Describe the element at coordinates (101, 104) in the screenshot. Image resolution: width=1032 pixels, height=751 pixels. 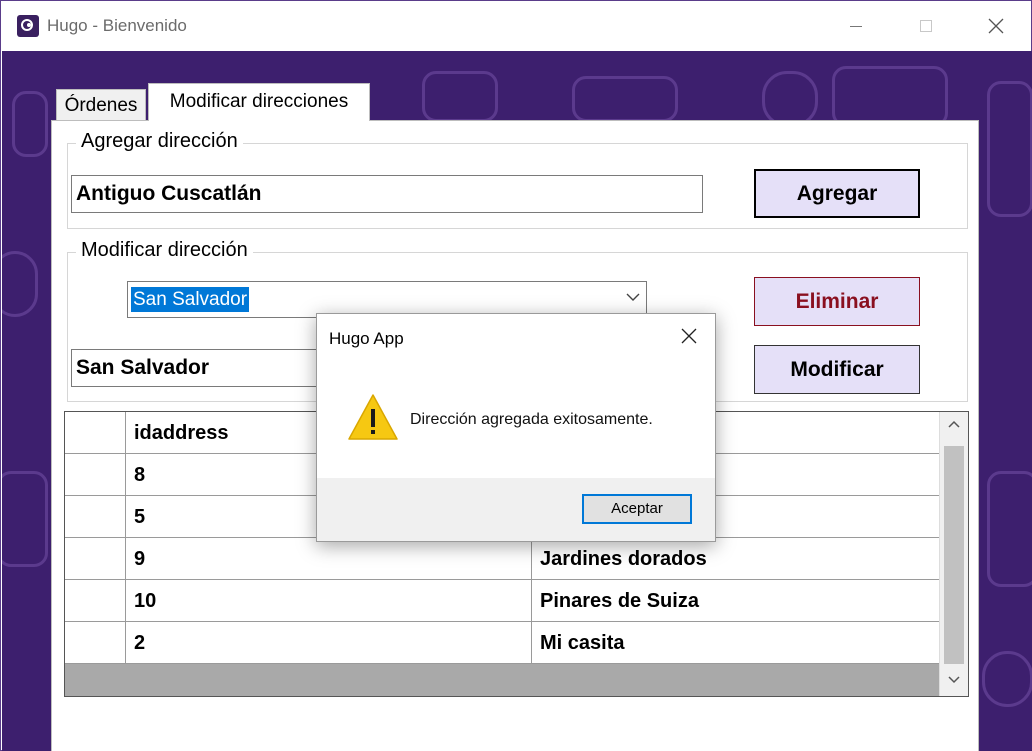
I see `tab-ordenes: Órdenes` at that location.